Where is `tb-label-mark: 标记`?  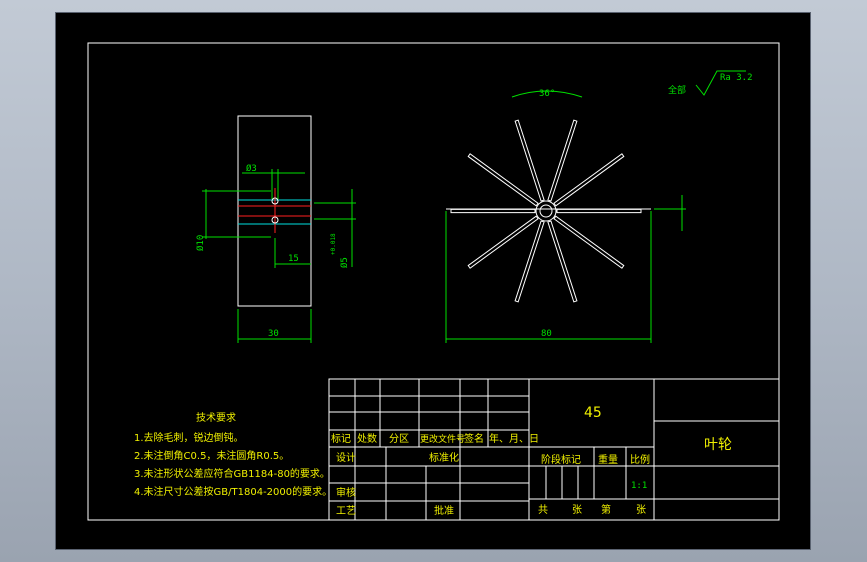
tb-label-mark: 标记 is located at coordinates (341, 439).